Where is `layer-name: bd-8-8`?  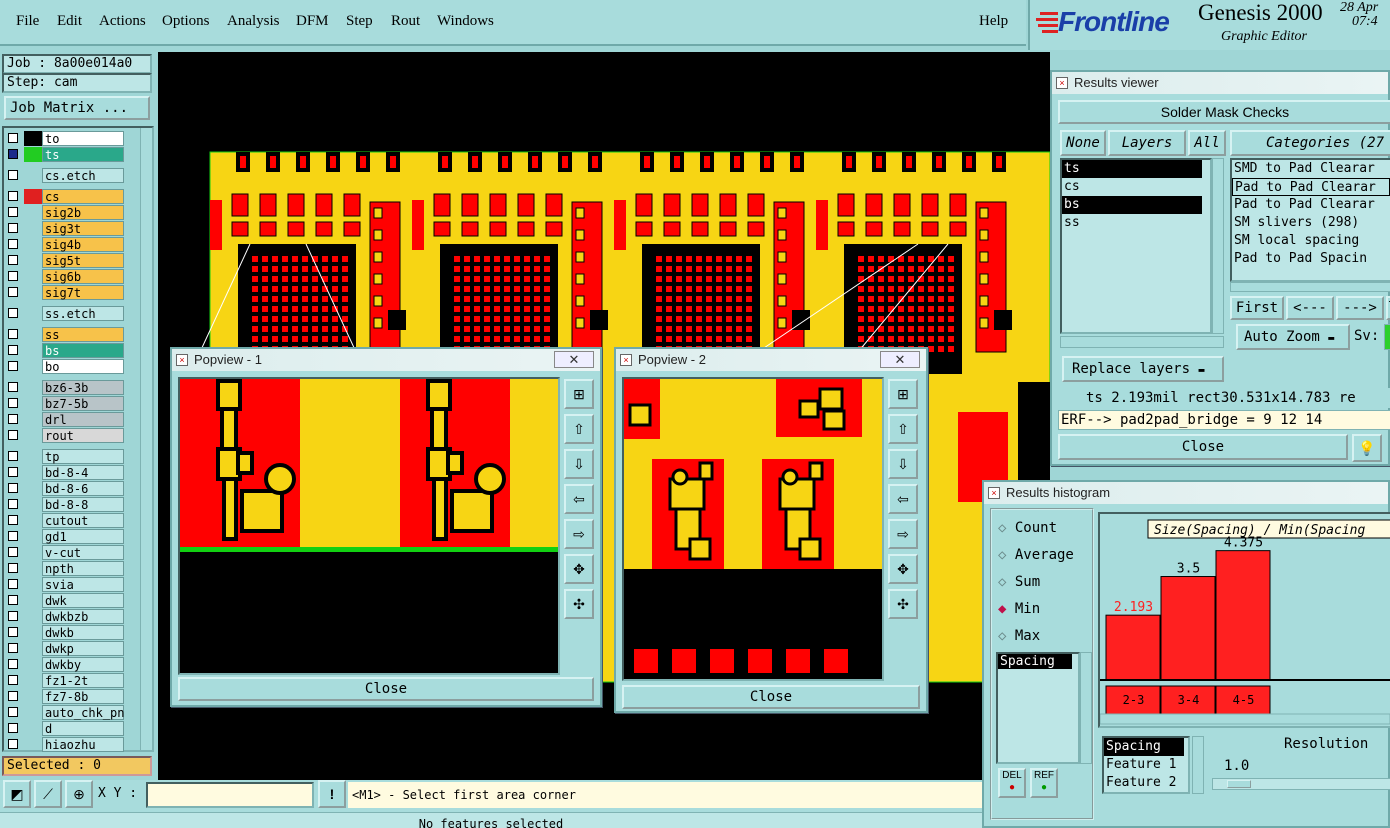 layer-name: bd-8-8 is located at coordinates (83, 504).